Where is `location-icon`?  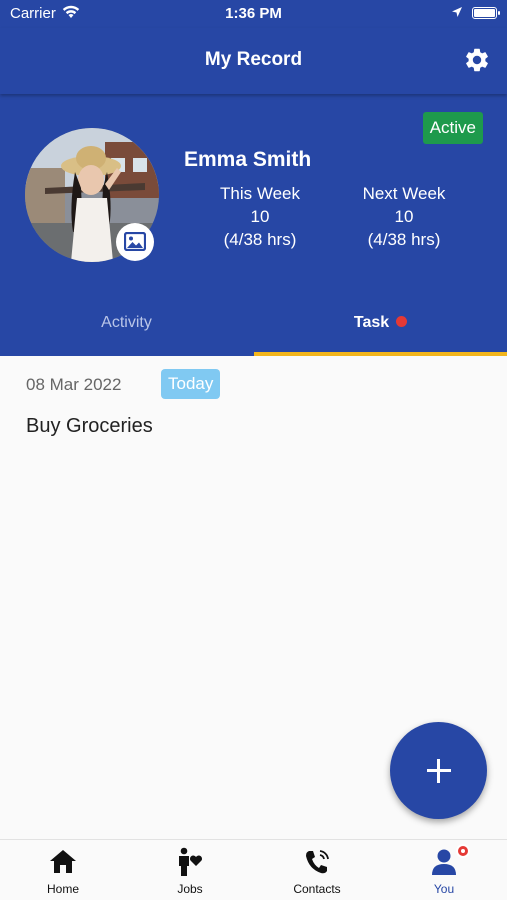
location-icon is located at coordinates (457, 12).